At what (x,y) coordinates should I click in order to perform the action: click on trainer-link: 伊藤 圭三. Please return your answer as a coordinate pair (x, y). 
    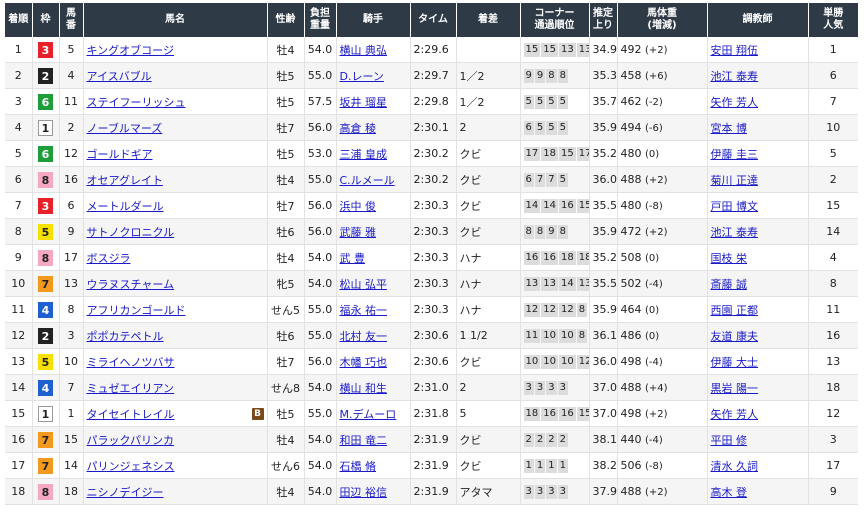
    Looking at the image, I should click on (735, 154).